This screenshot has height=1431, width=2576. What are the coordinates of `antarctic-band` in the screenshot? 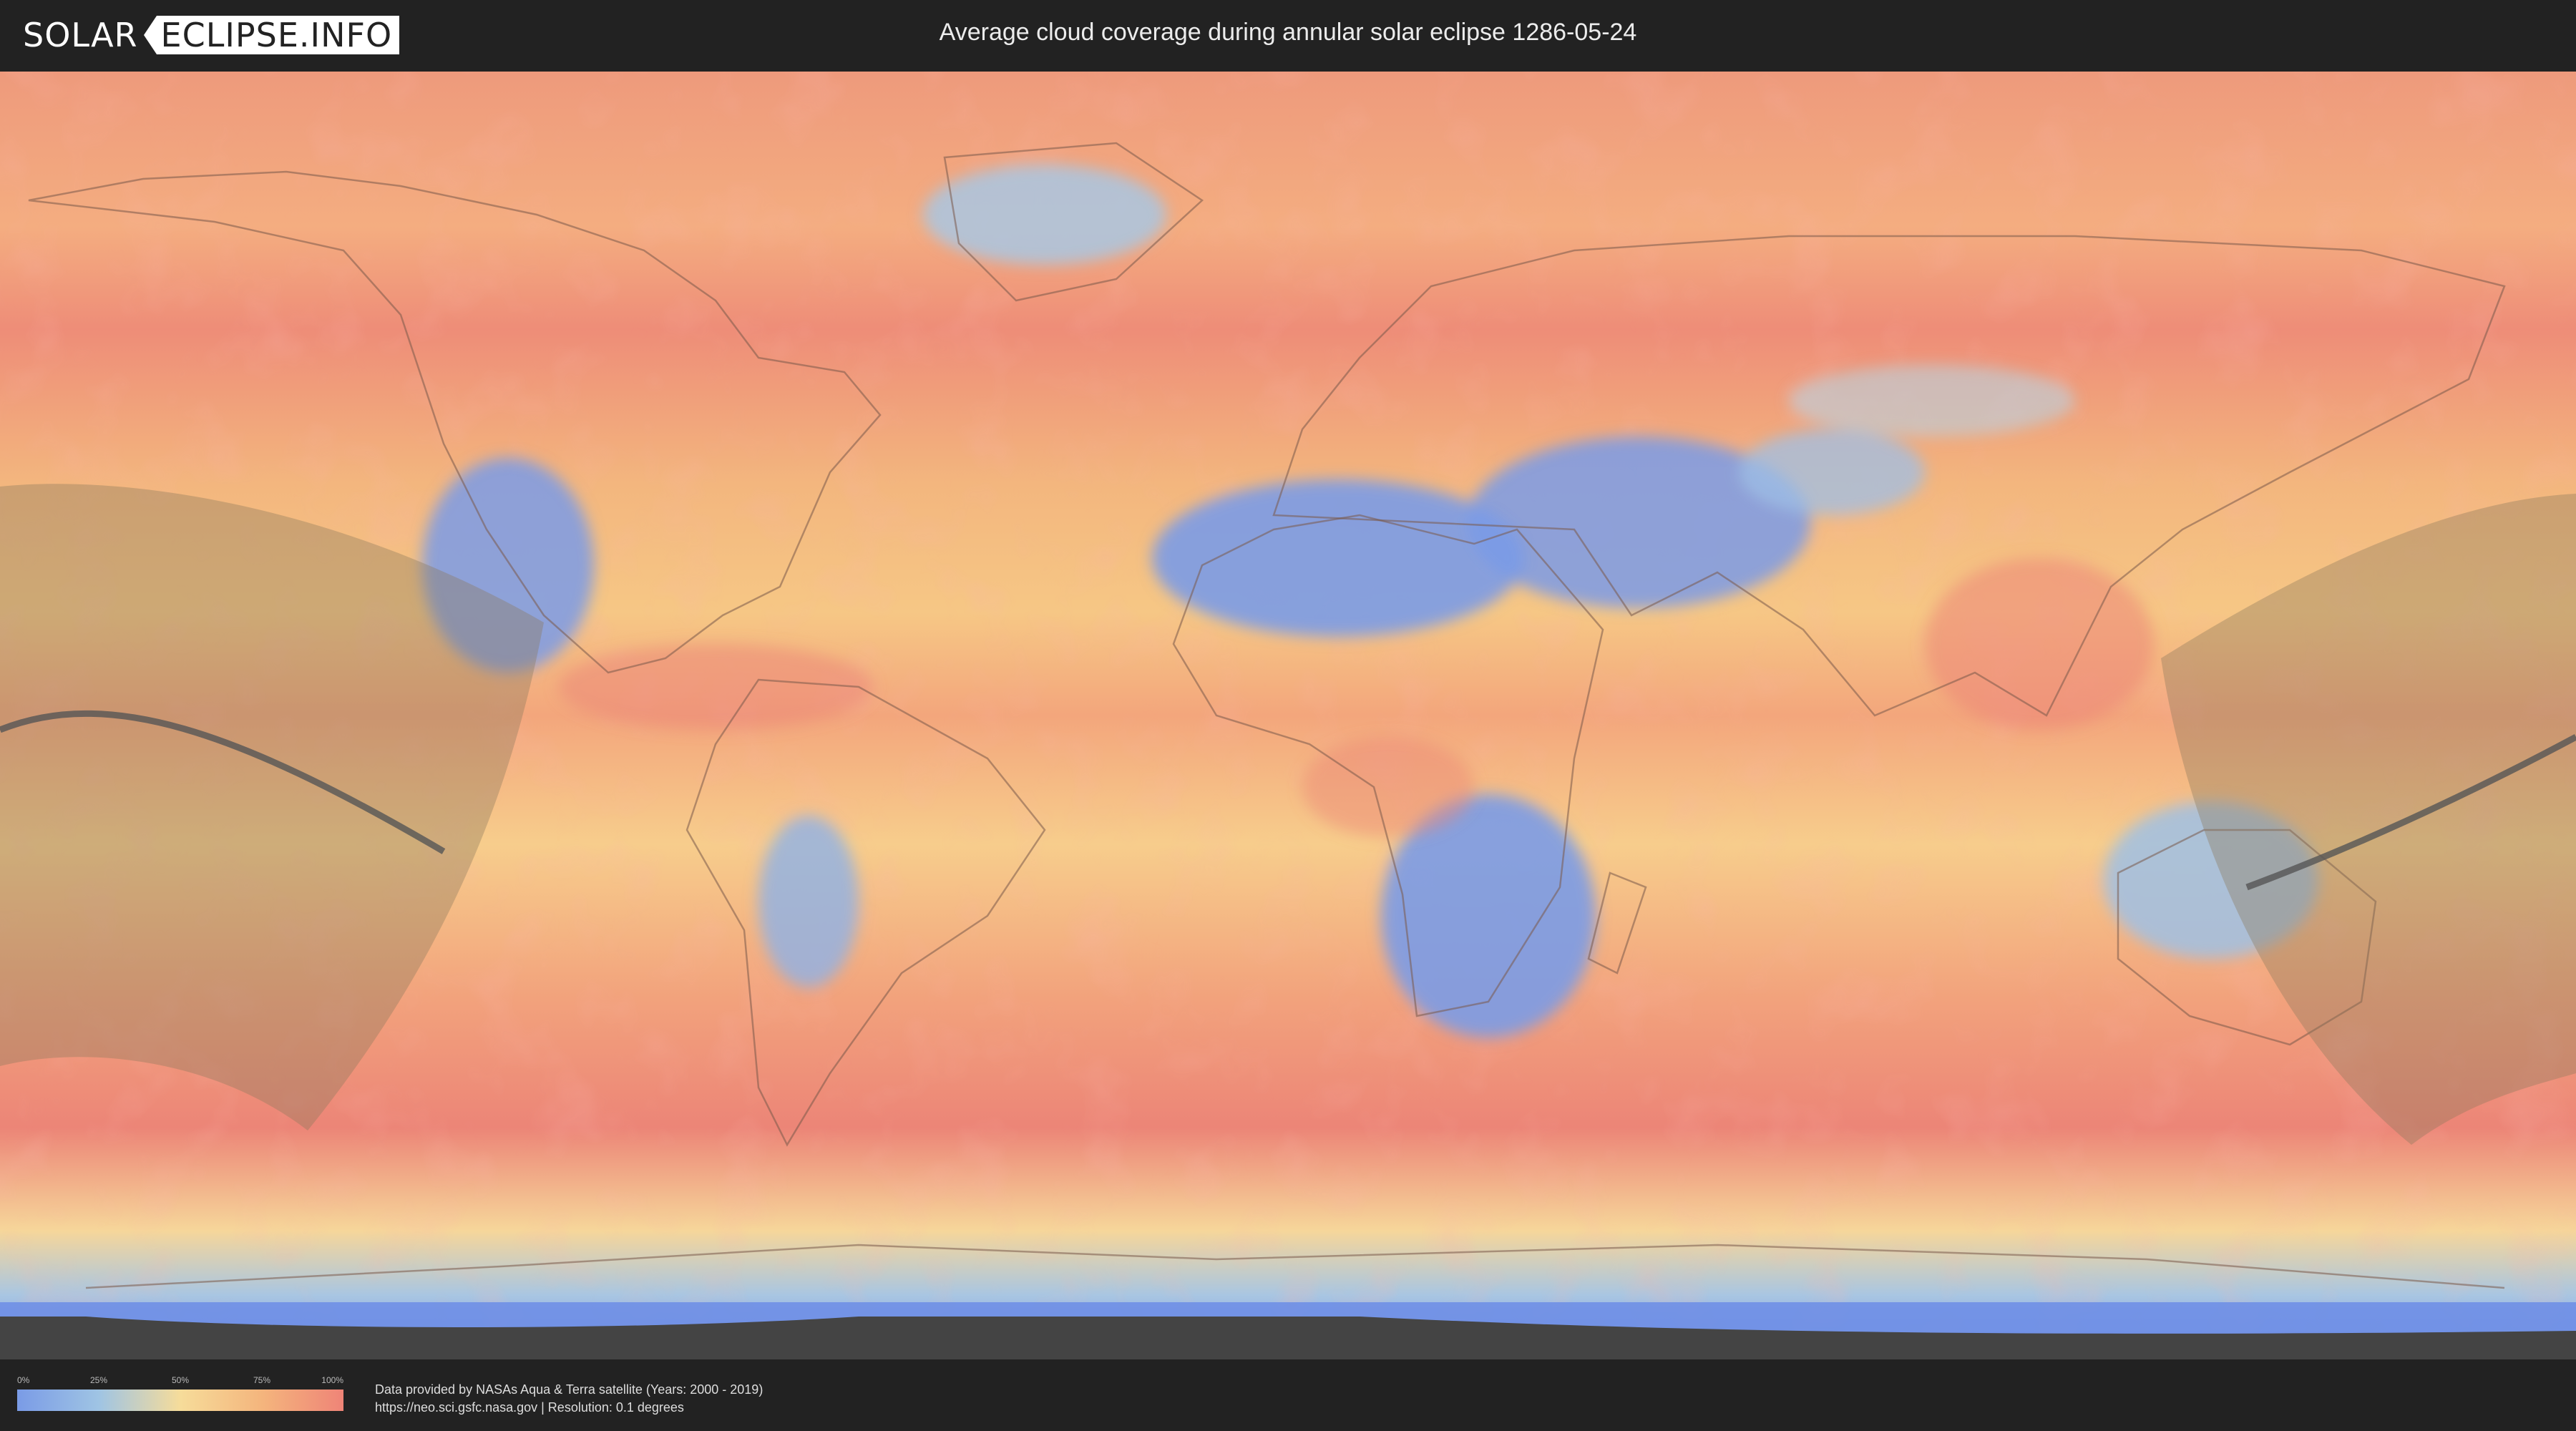 It's located at (1288, 1330).